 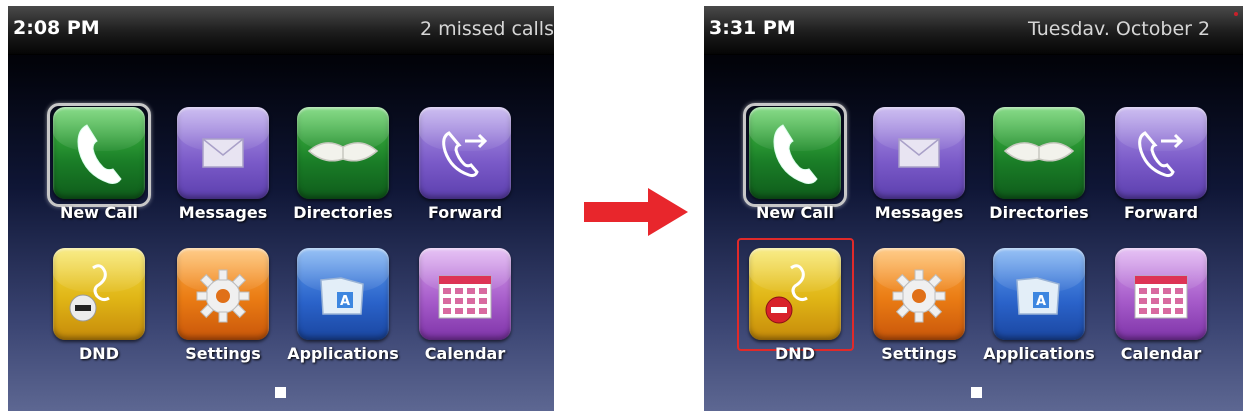 What do you see at coordinates (1236, 14) in the screenshot?
I see `status-indicator-dot` at bounding box center [1236, 14].